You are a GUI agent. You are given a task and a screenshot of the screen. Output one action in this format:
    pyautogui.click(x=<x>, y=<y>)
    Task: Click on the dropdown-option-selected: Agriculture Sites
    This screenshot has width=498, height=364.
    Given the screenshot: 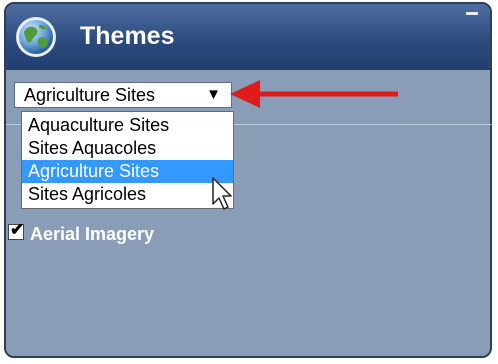 What is the action you would take?
    pyautogui.click(x=127, y=171)
    